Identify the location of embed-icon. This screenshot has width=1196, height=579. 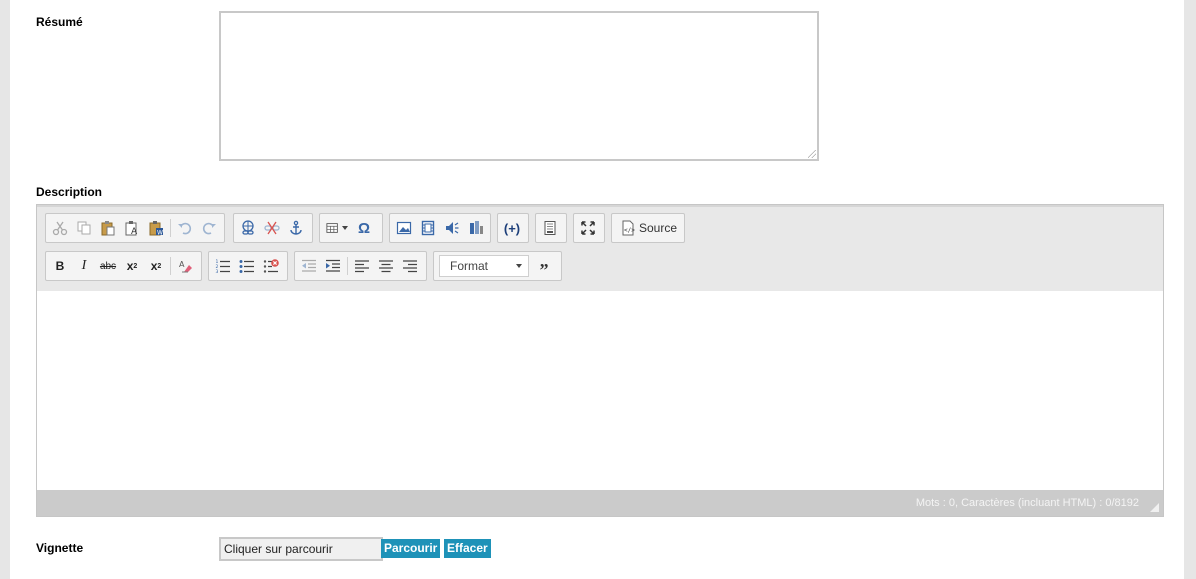
(476, 228).